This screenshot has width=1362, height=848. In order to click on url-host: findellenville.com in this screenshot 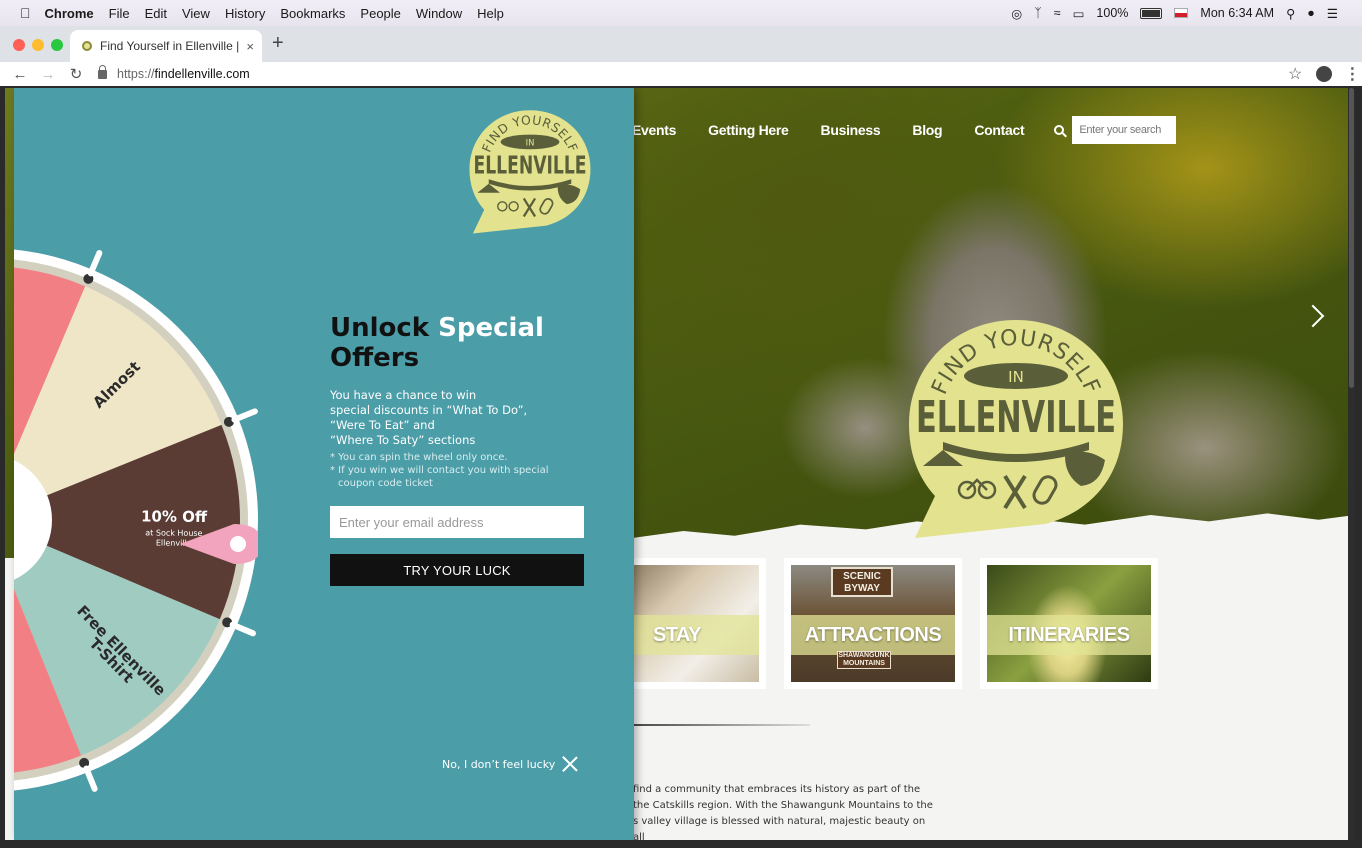, I will do `click(202, 74)`.